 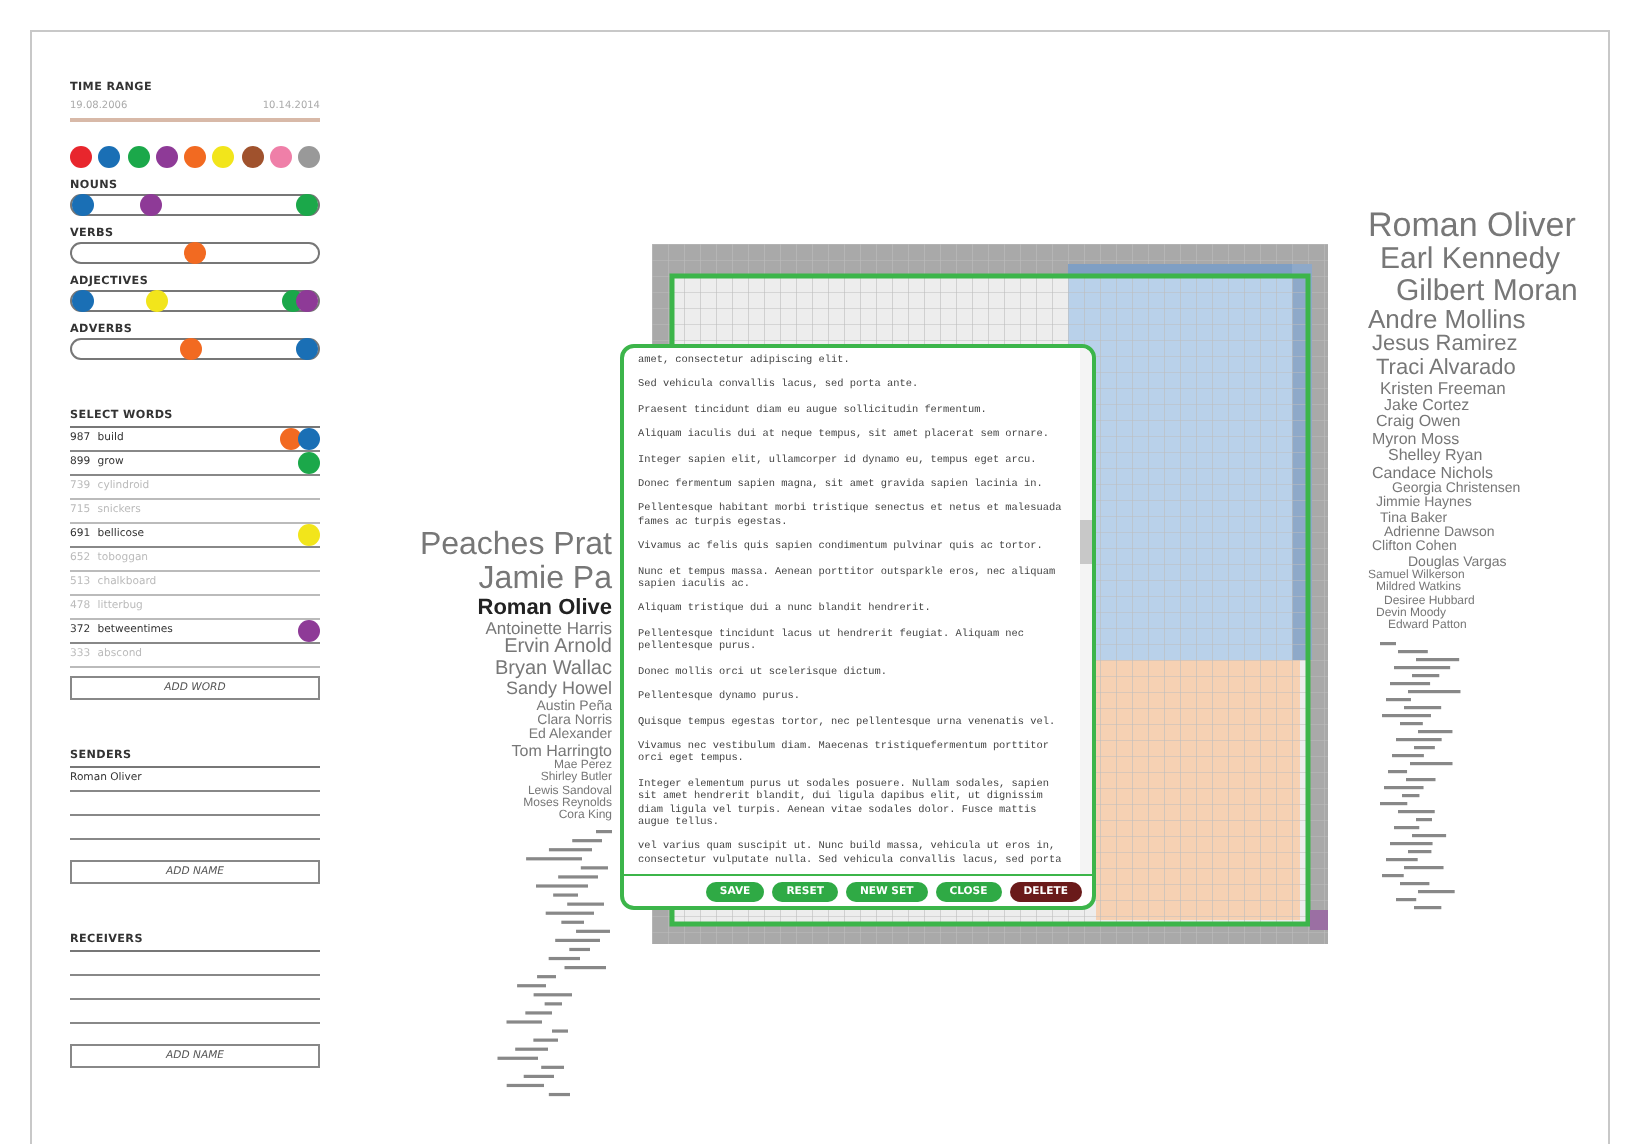 What do you see at coordinates (1432, 473) in the screenshot?
I see `person-name: Candace Nichols` at bounding box center [1432, 473].